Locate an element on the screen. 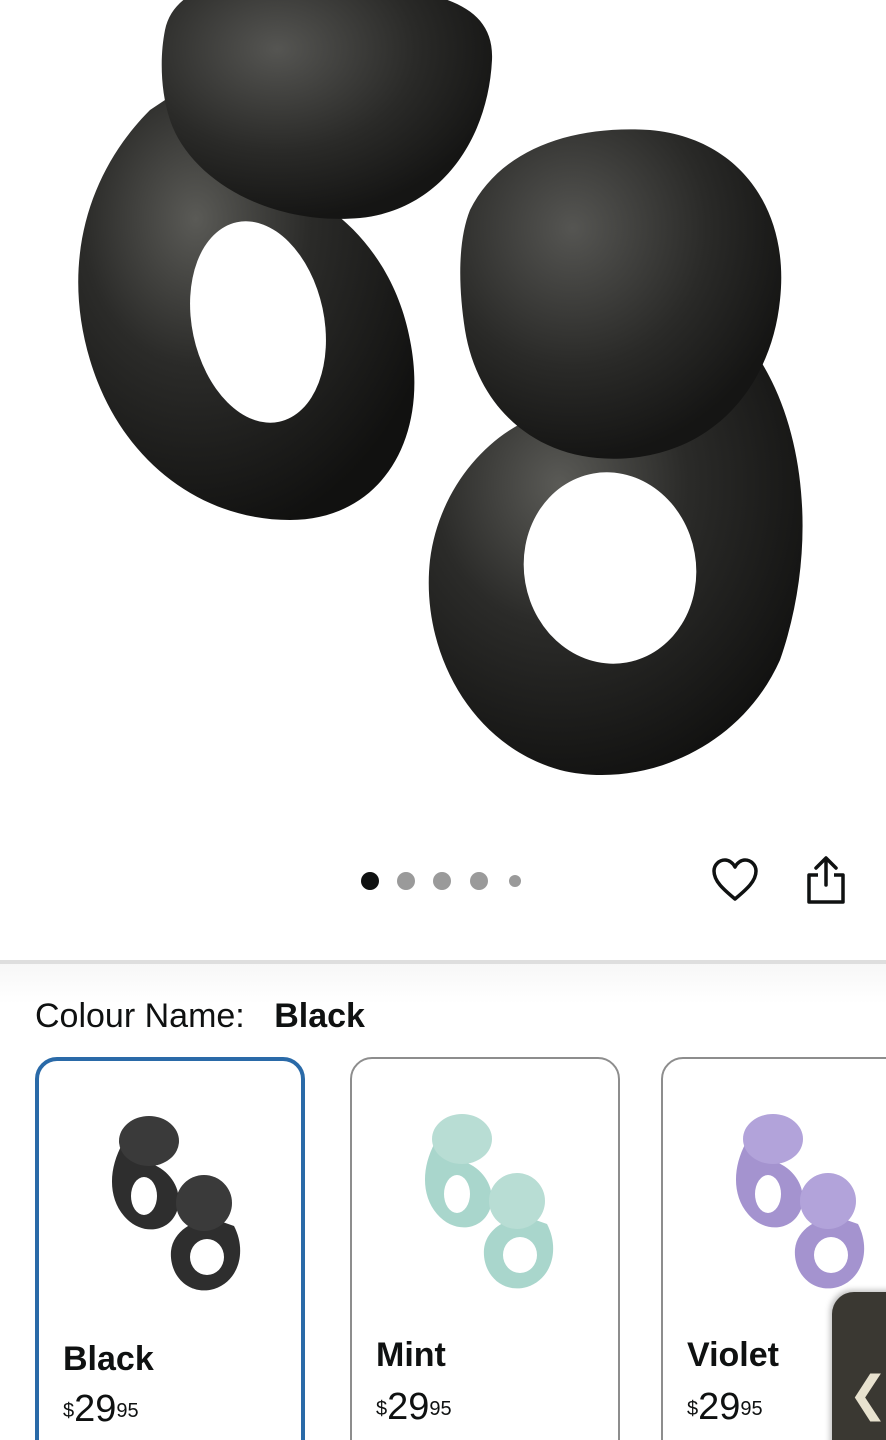 This screenshot has height=1440, width=886. share-button is located at coordinates (826, 880).